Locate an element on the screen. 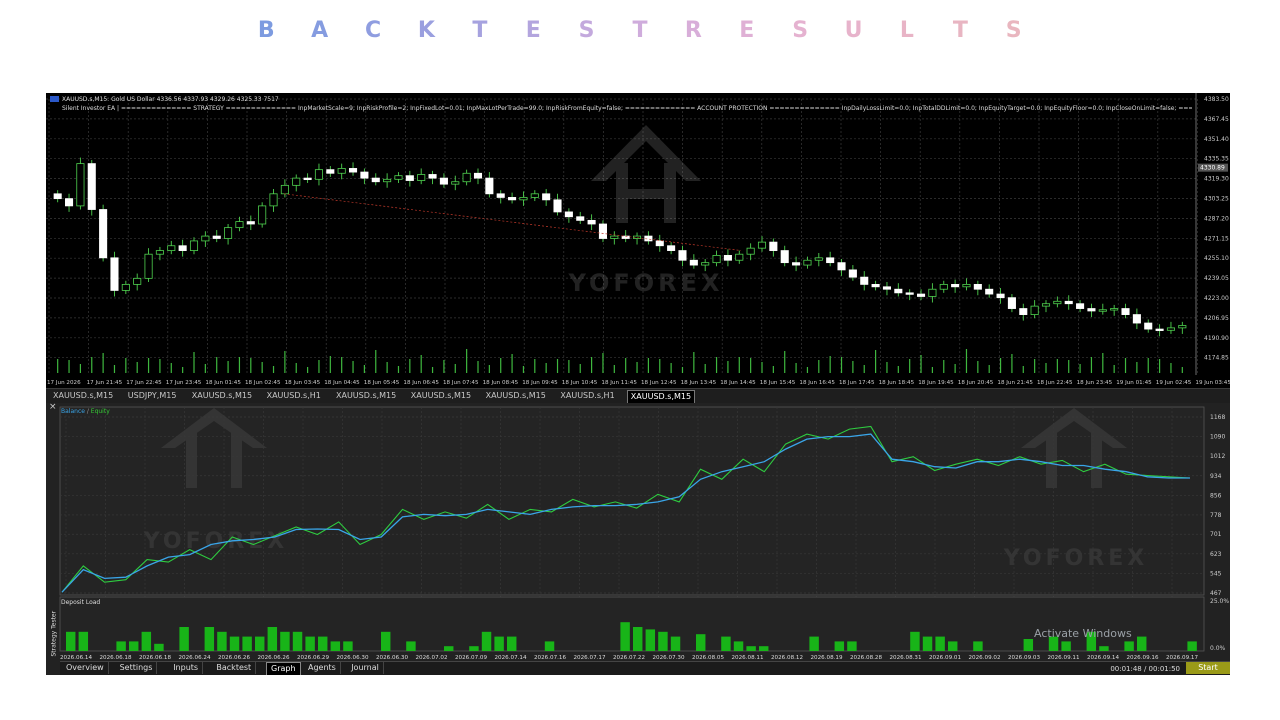 The image size is (1280, 720). price-axis-label: 4303.25 is located at coordinates (1216, 199).